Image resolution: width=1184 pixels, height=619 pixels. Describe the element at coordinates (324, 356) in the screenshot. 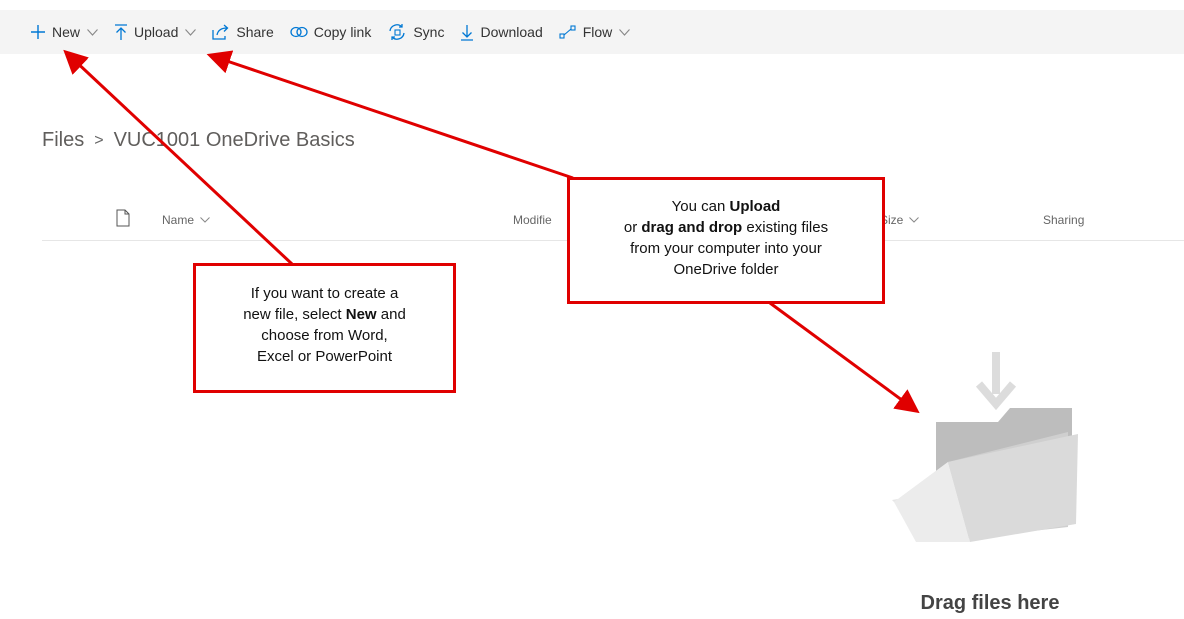

I see `callout-line: Excel or PowerPoint` at that location.